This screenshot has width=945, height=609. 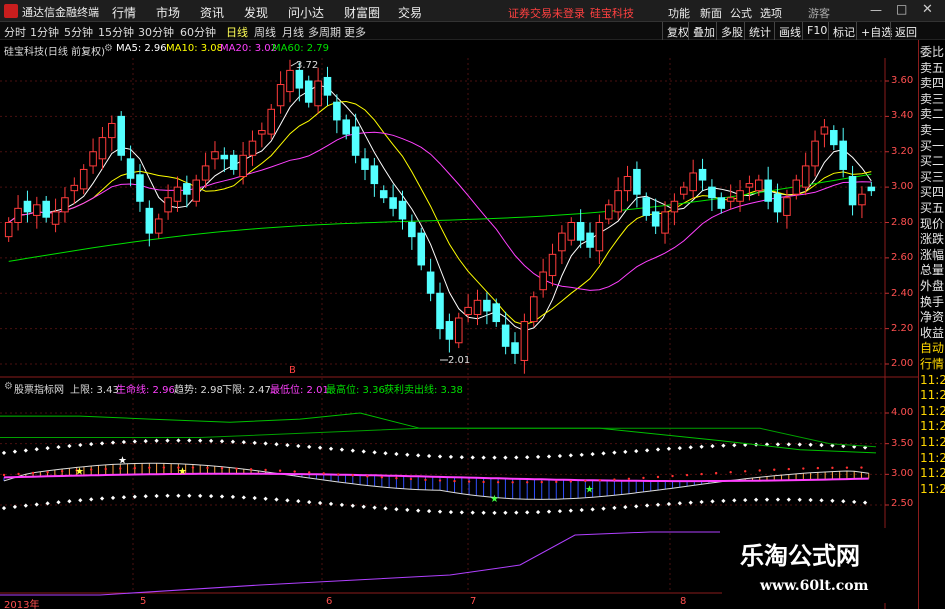 What do you see at coordinates (44, 32) in the screenshot?
I see `period-1min: 1分钟` at bounding box center [44, 32].